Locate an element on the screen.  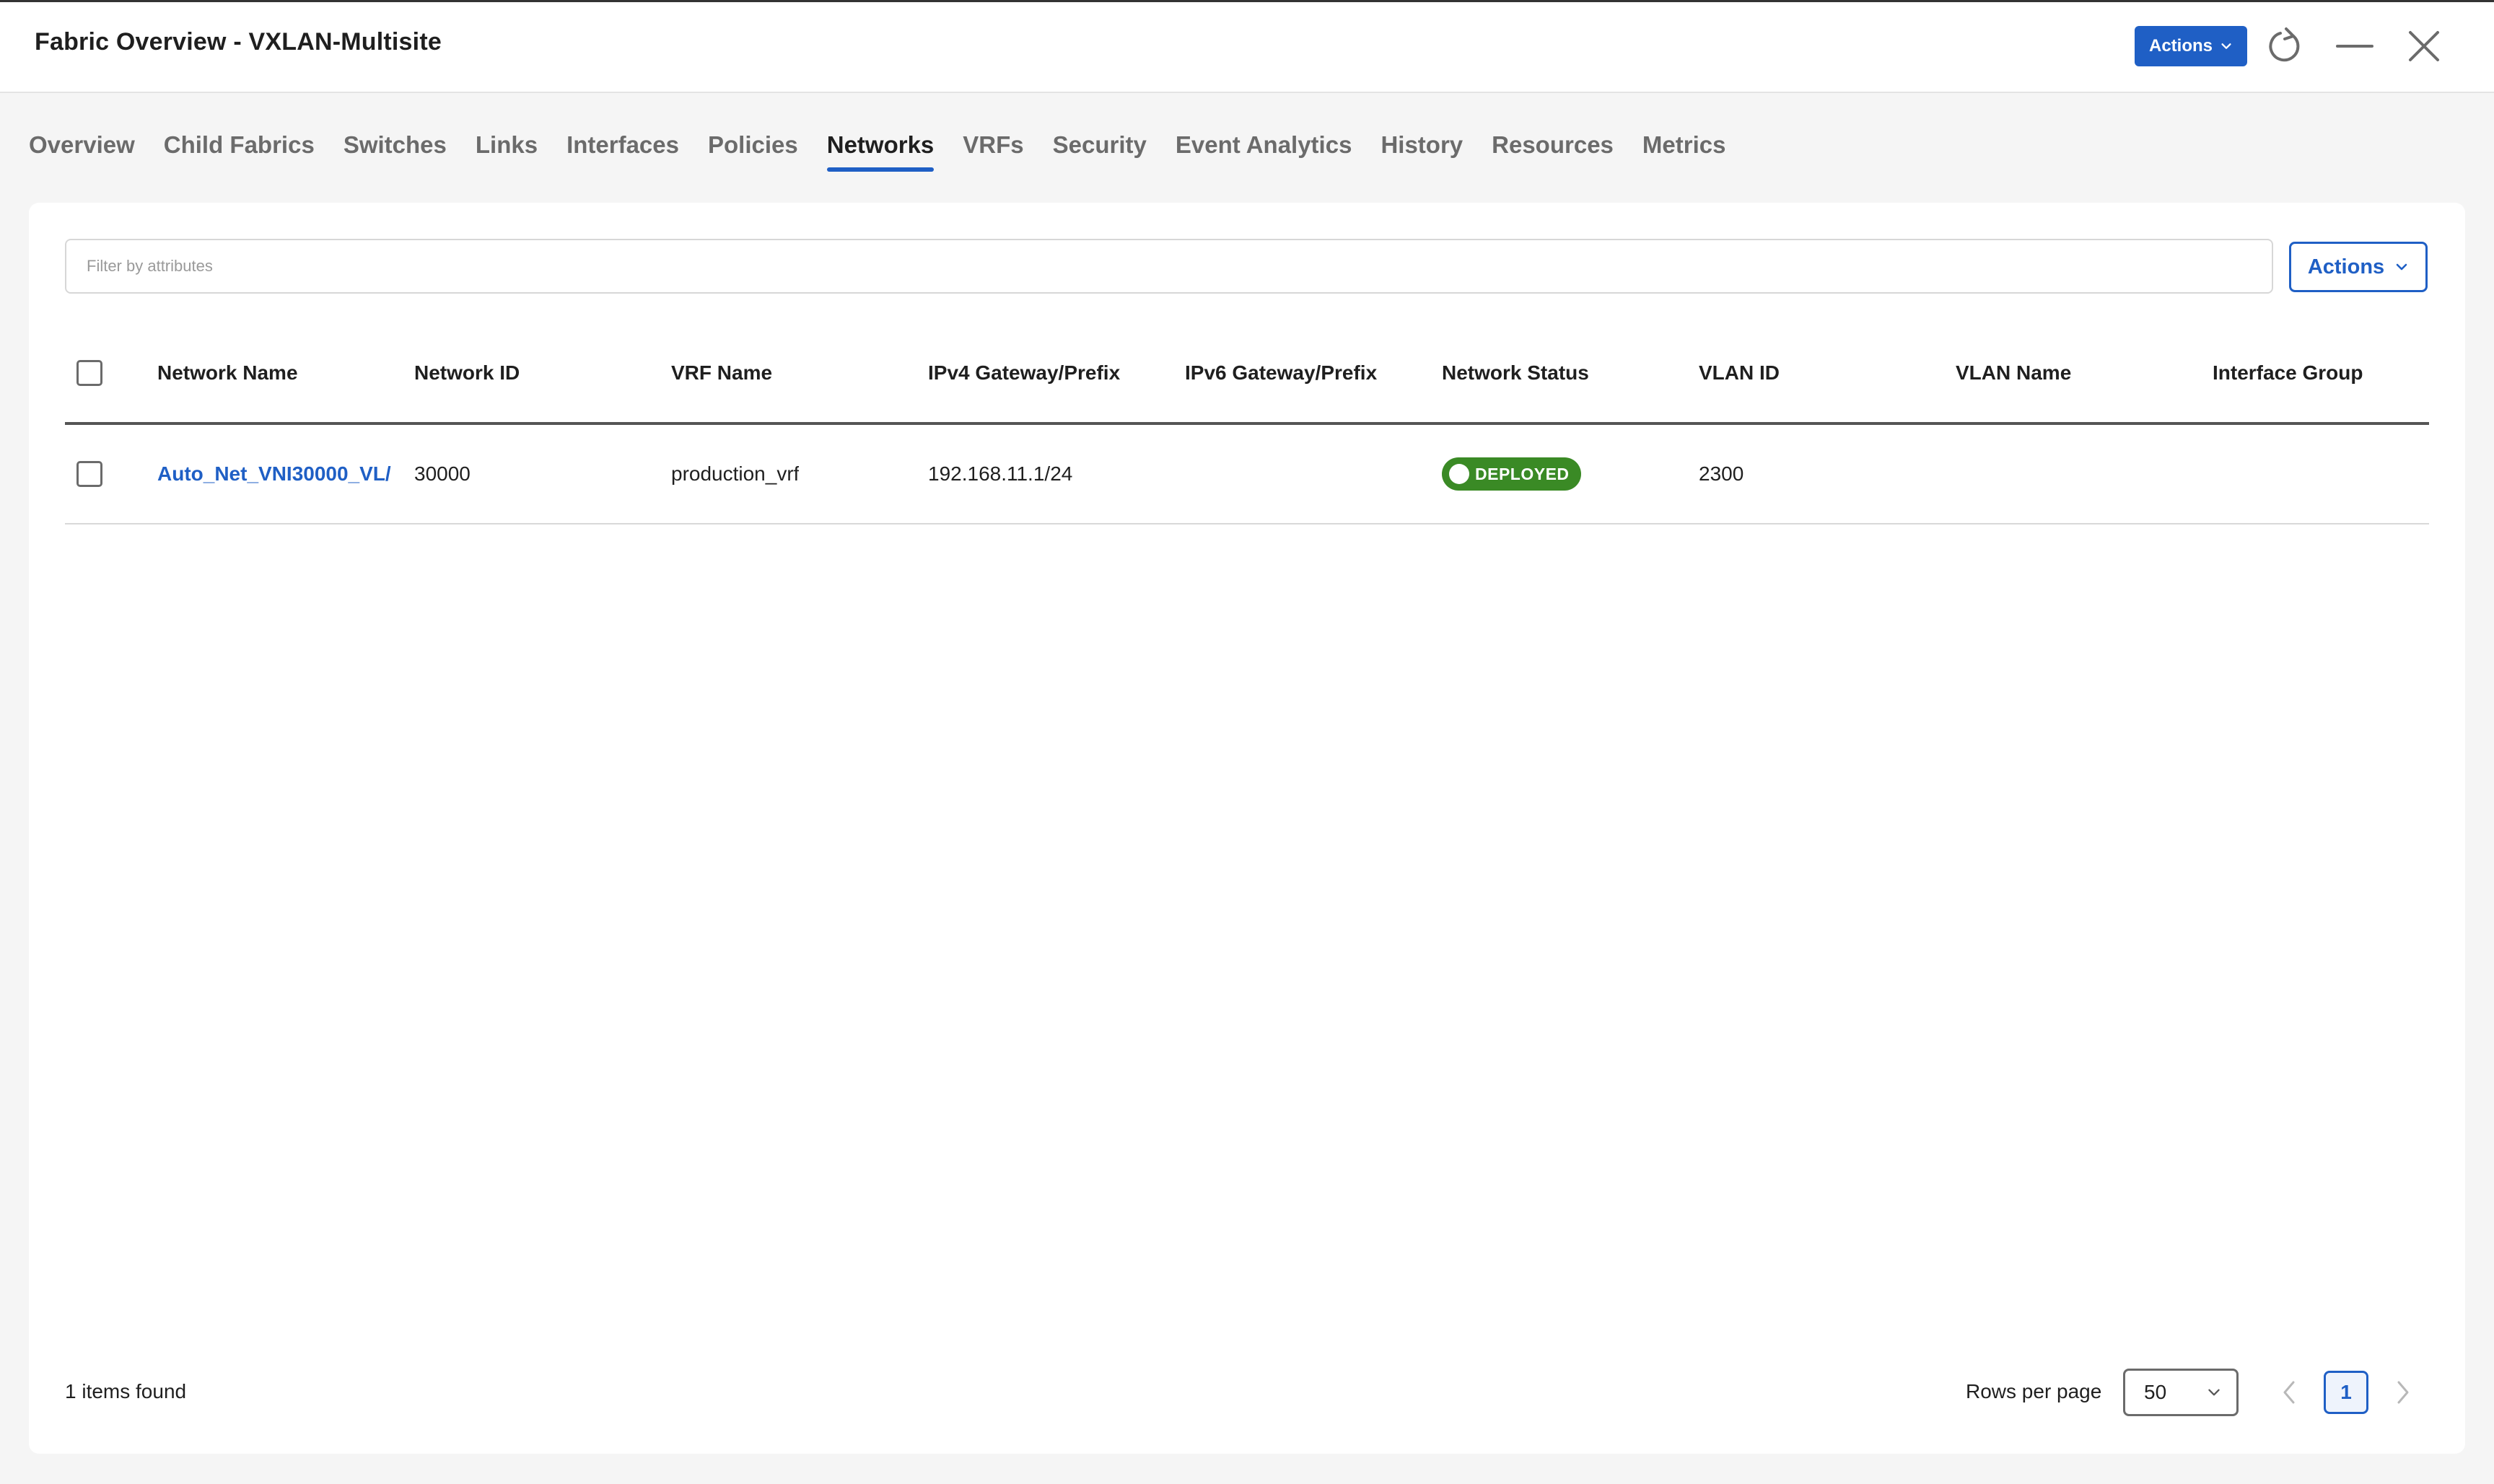
status-badge: DEPLOYED is located at coordinates (1511, 474).